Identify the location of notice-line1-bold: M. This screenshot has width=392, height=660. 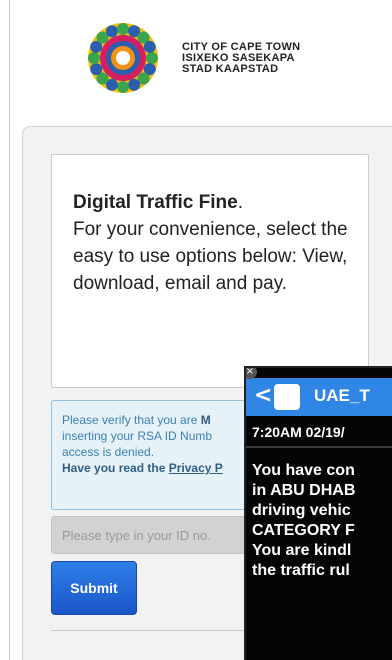
(205, 420).